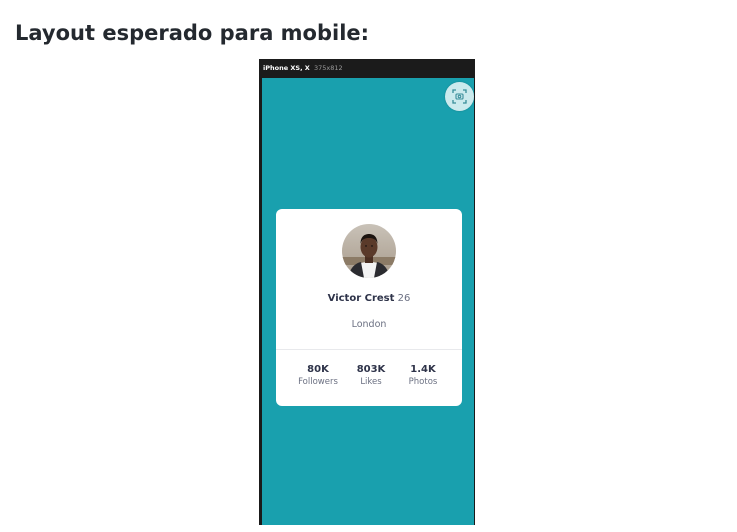 This screenshot has width=737, height=532. What do you see at coordinates (423, 382) in the screenshot?
I see `stat-label: Photos` at bounding box center [423, 382].